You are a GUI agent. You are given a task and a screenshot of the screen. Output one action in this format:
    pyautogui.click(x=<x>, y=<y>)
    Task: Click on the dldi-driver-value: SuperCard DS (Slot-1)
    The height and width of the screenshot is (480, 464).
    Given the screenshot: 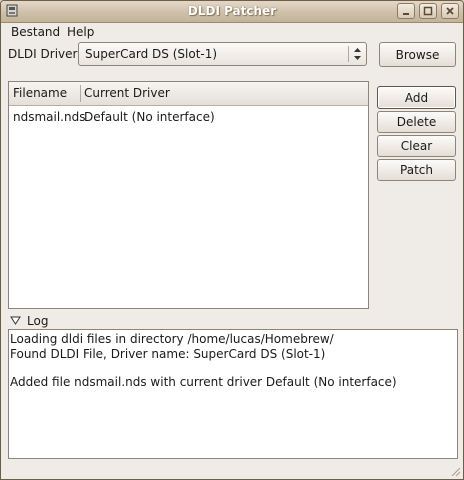 What is the action you would take?
    pyautogui.click(x=151, y=54)
    